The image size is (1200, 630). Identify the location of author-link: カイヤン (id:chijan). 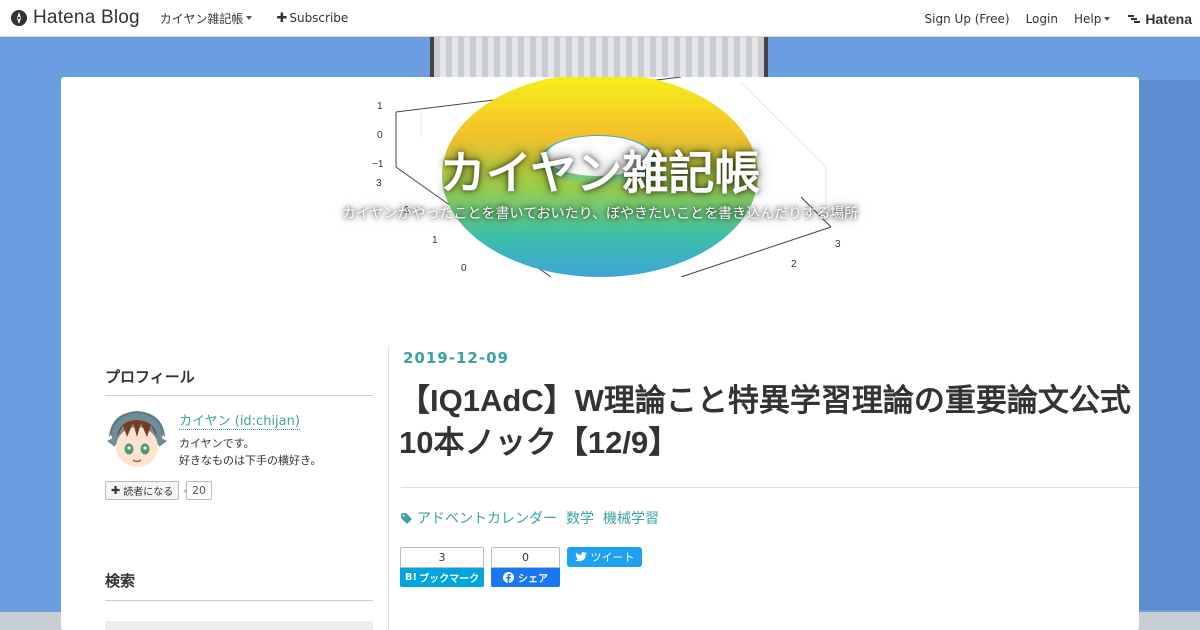
(239, 420).